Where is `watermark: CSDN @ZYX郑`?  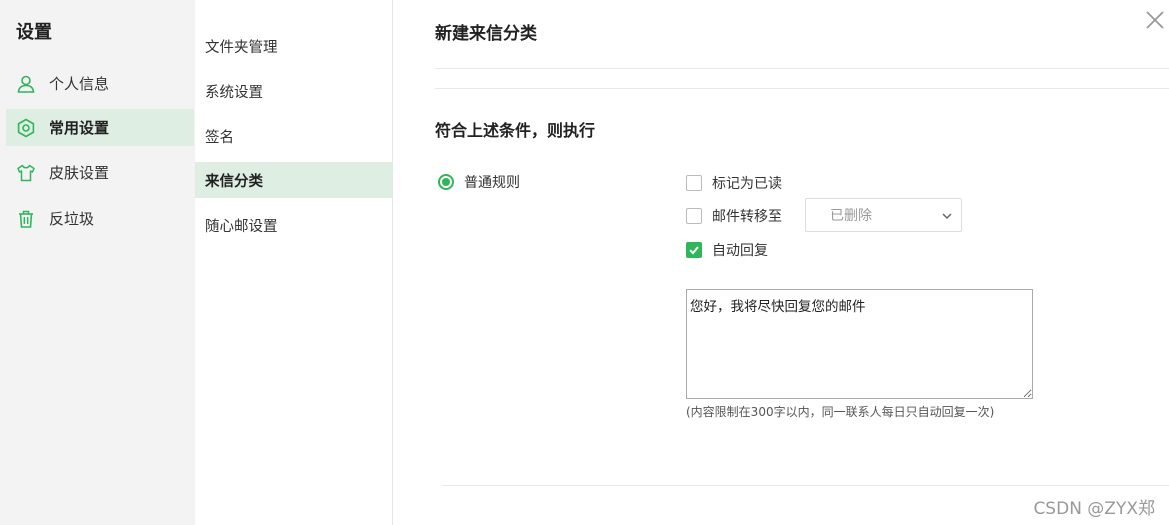 watermark: CSDN @ZYX郑 is located at coordinates (1094, 509).